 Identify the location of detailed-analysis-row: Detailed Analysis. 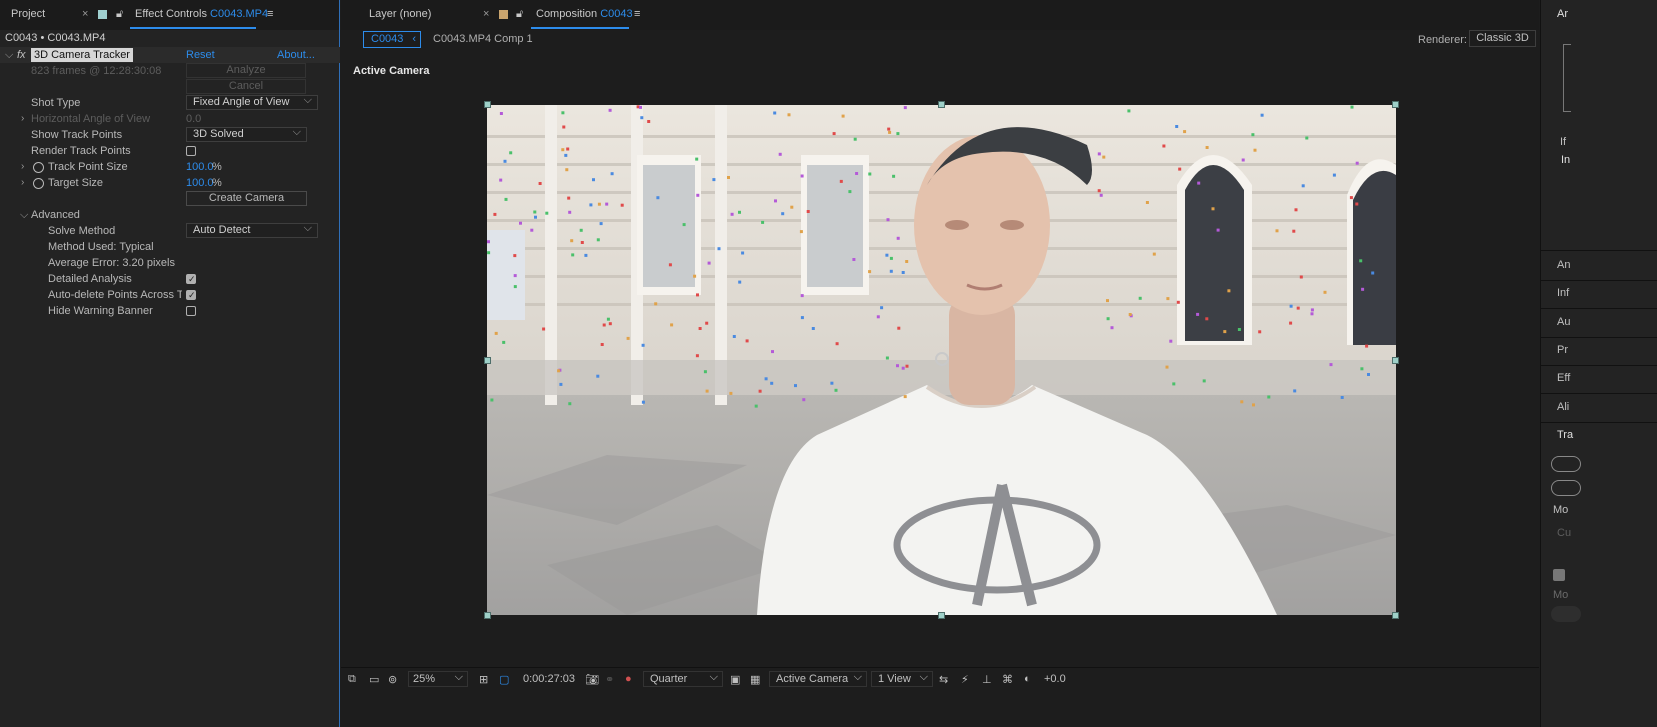
(170, 279).